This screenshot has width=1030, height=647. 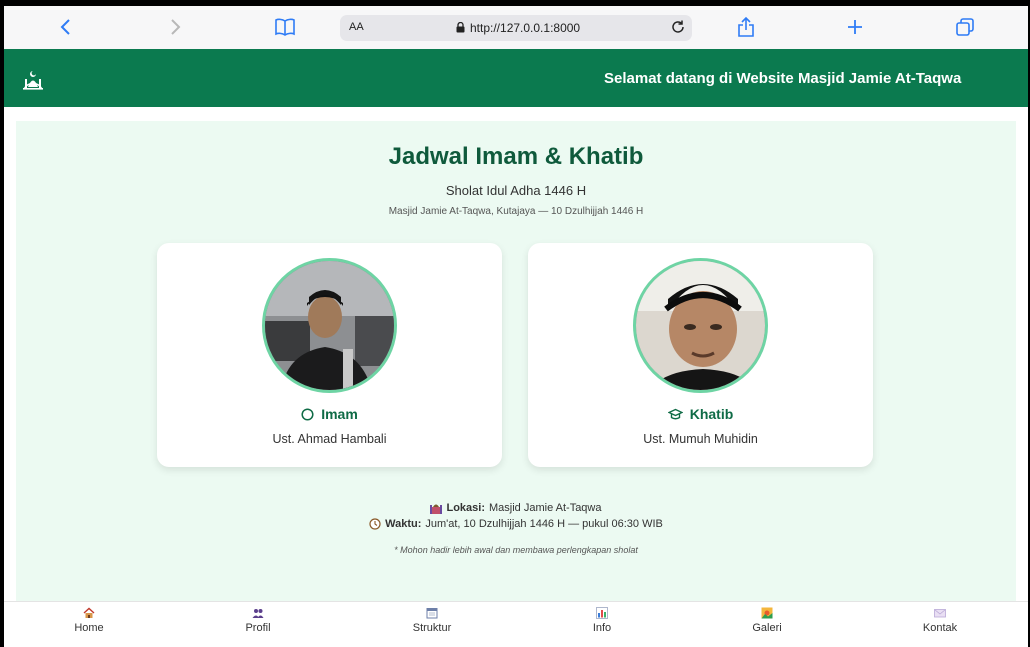 I want to click on plus-icon, so click(x=855, y=27).